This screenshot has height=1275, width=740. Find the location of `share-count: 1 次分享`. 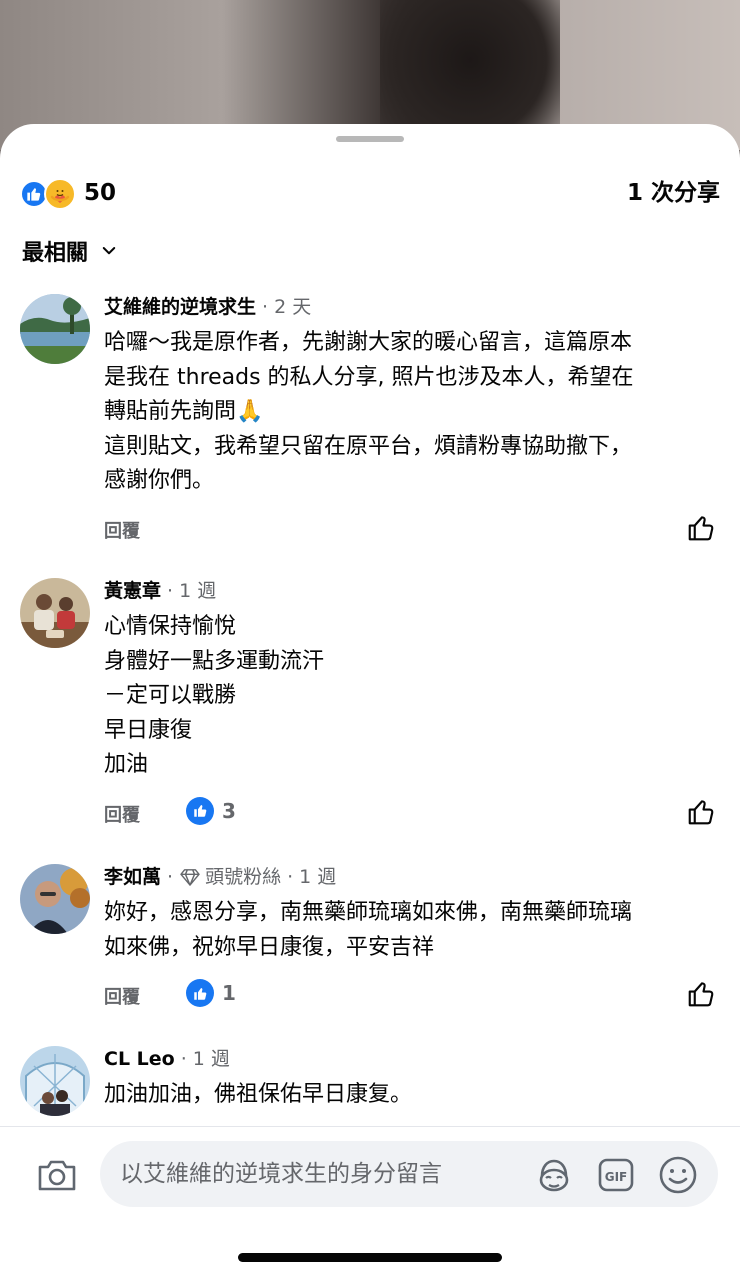

share-count: 1 次分享 is located at coordinates (673, 193).